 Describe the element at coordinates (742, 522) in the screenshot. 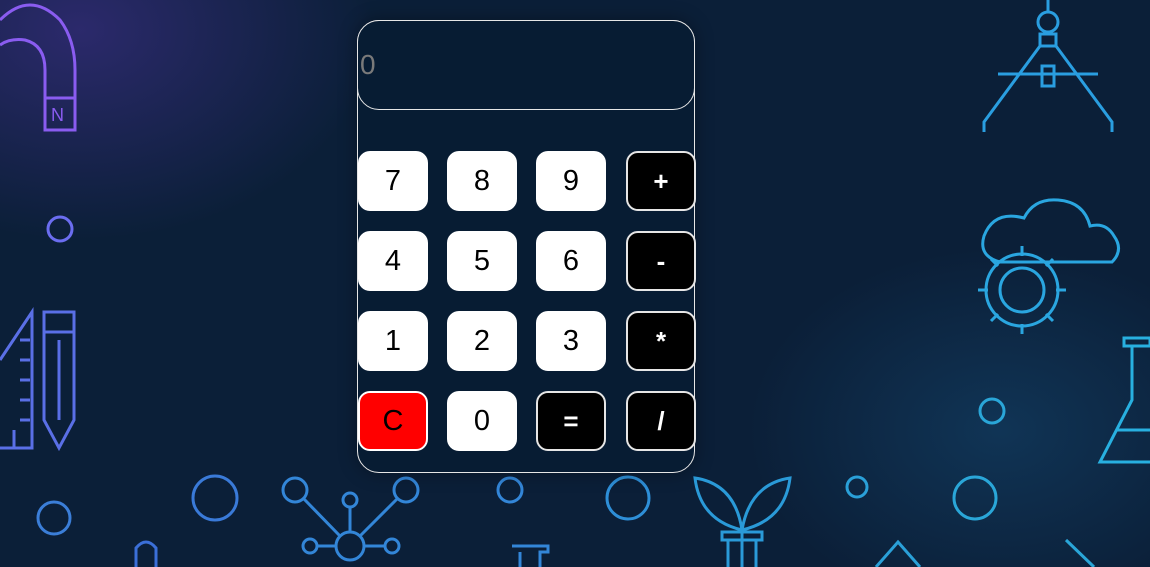

I see `plant-icon` at that location.